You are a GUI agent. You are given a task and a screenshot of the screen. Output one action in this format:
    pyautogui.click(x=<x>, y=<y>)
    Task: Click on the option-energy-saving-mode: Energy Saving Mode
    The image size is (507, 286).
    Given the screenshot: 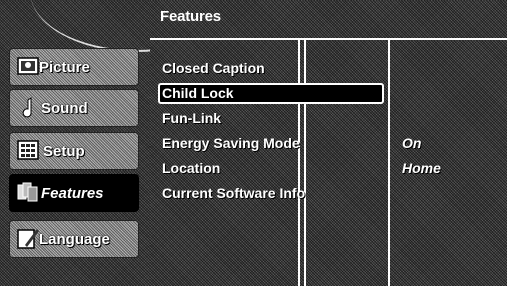 What is the action you would take?
    pyautogui.click(x=231, y=143)
    